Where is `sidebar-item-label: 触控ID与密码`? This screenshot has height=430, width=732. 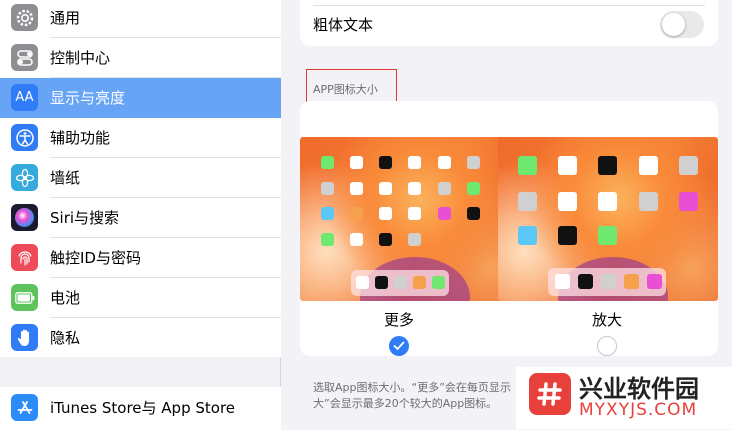 sidebar-item-label: 触控ID与密码 is located at coordinates (95, 258).